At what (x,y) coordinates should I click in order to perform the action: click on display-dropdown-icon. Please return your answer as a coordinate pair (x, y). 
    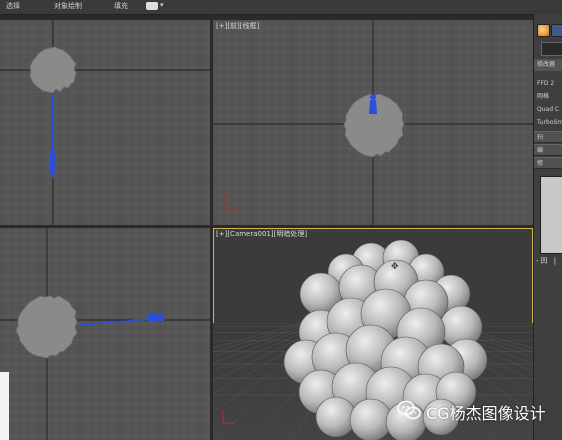
    Looking at the image, I should click on (152, 6).